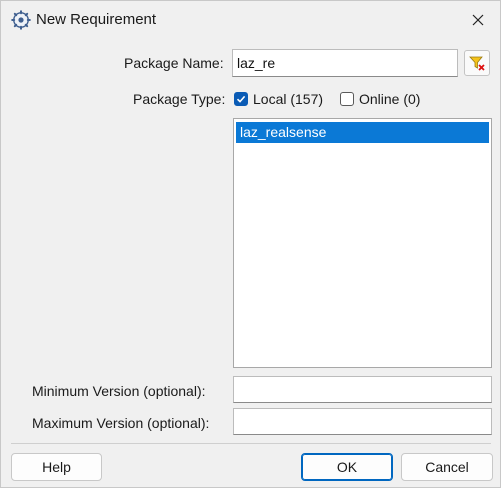 This screenshot has width=501, height=488. What do you see at coordinates (21, 20) in the screenshot?
I see `gear-app-icon` at bounding box center [21, 20].